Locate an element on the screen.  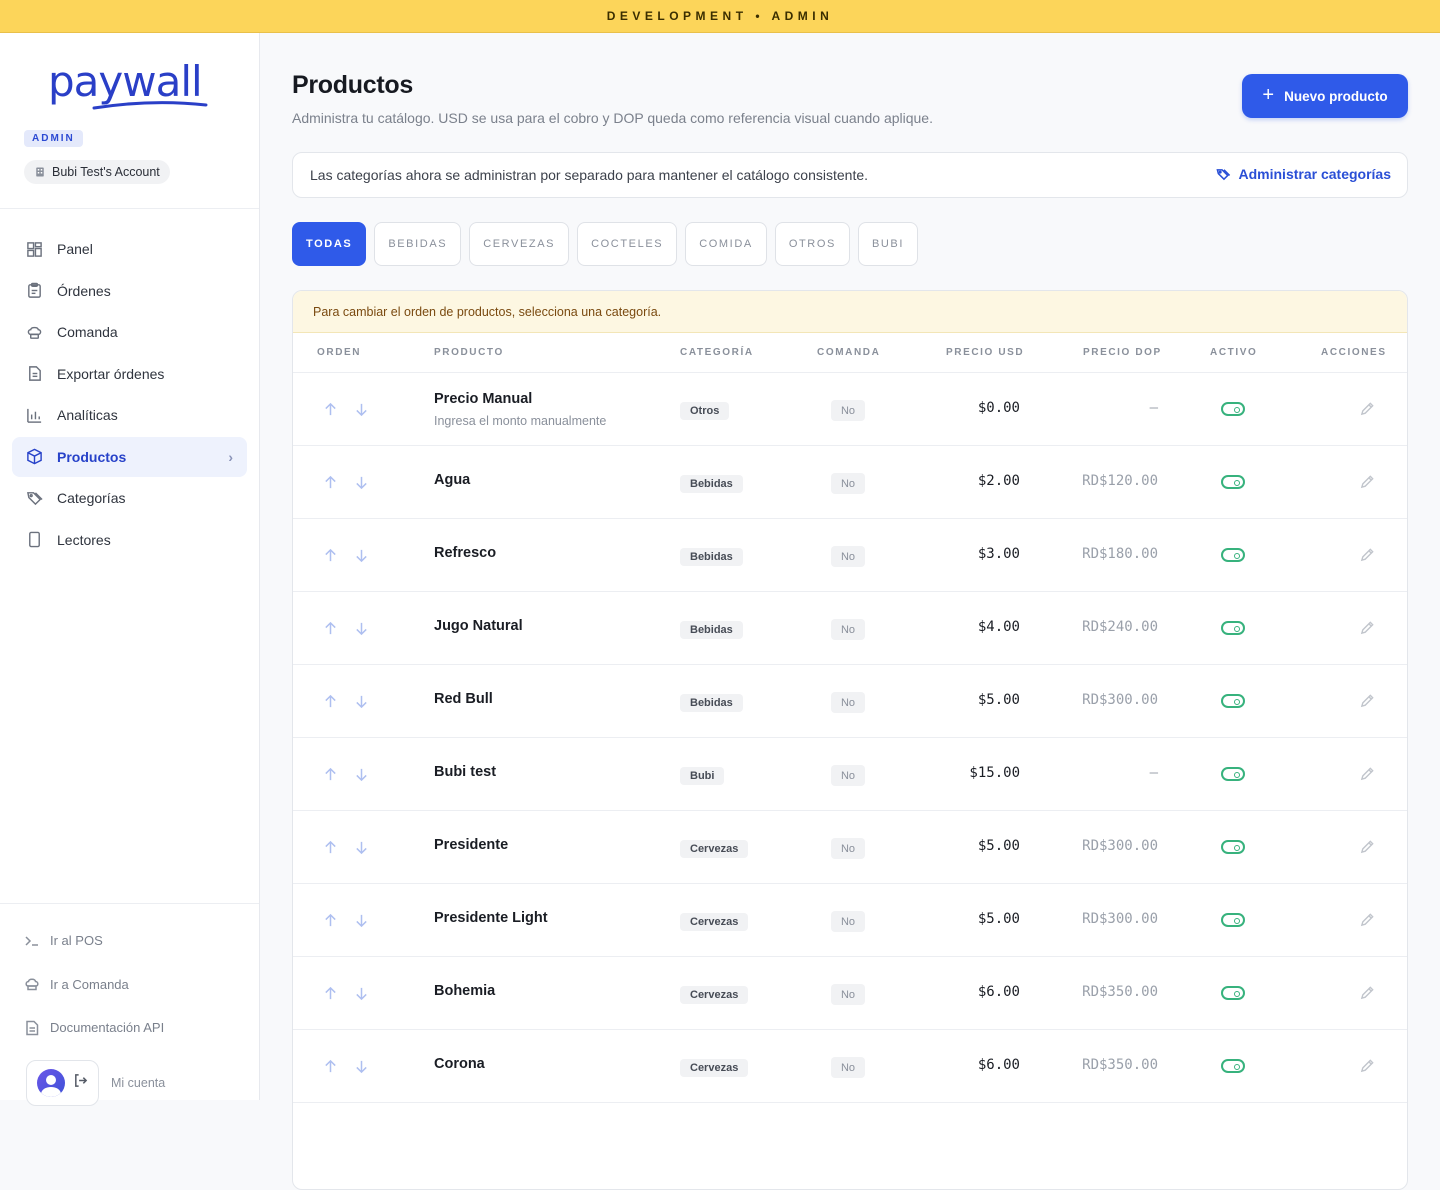
nav-item-categorias: Categorías is located at coordinates (129, 498).